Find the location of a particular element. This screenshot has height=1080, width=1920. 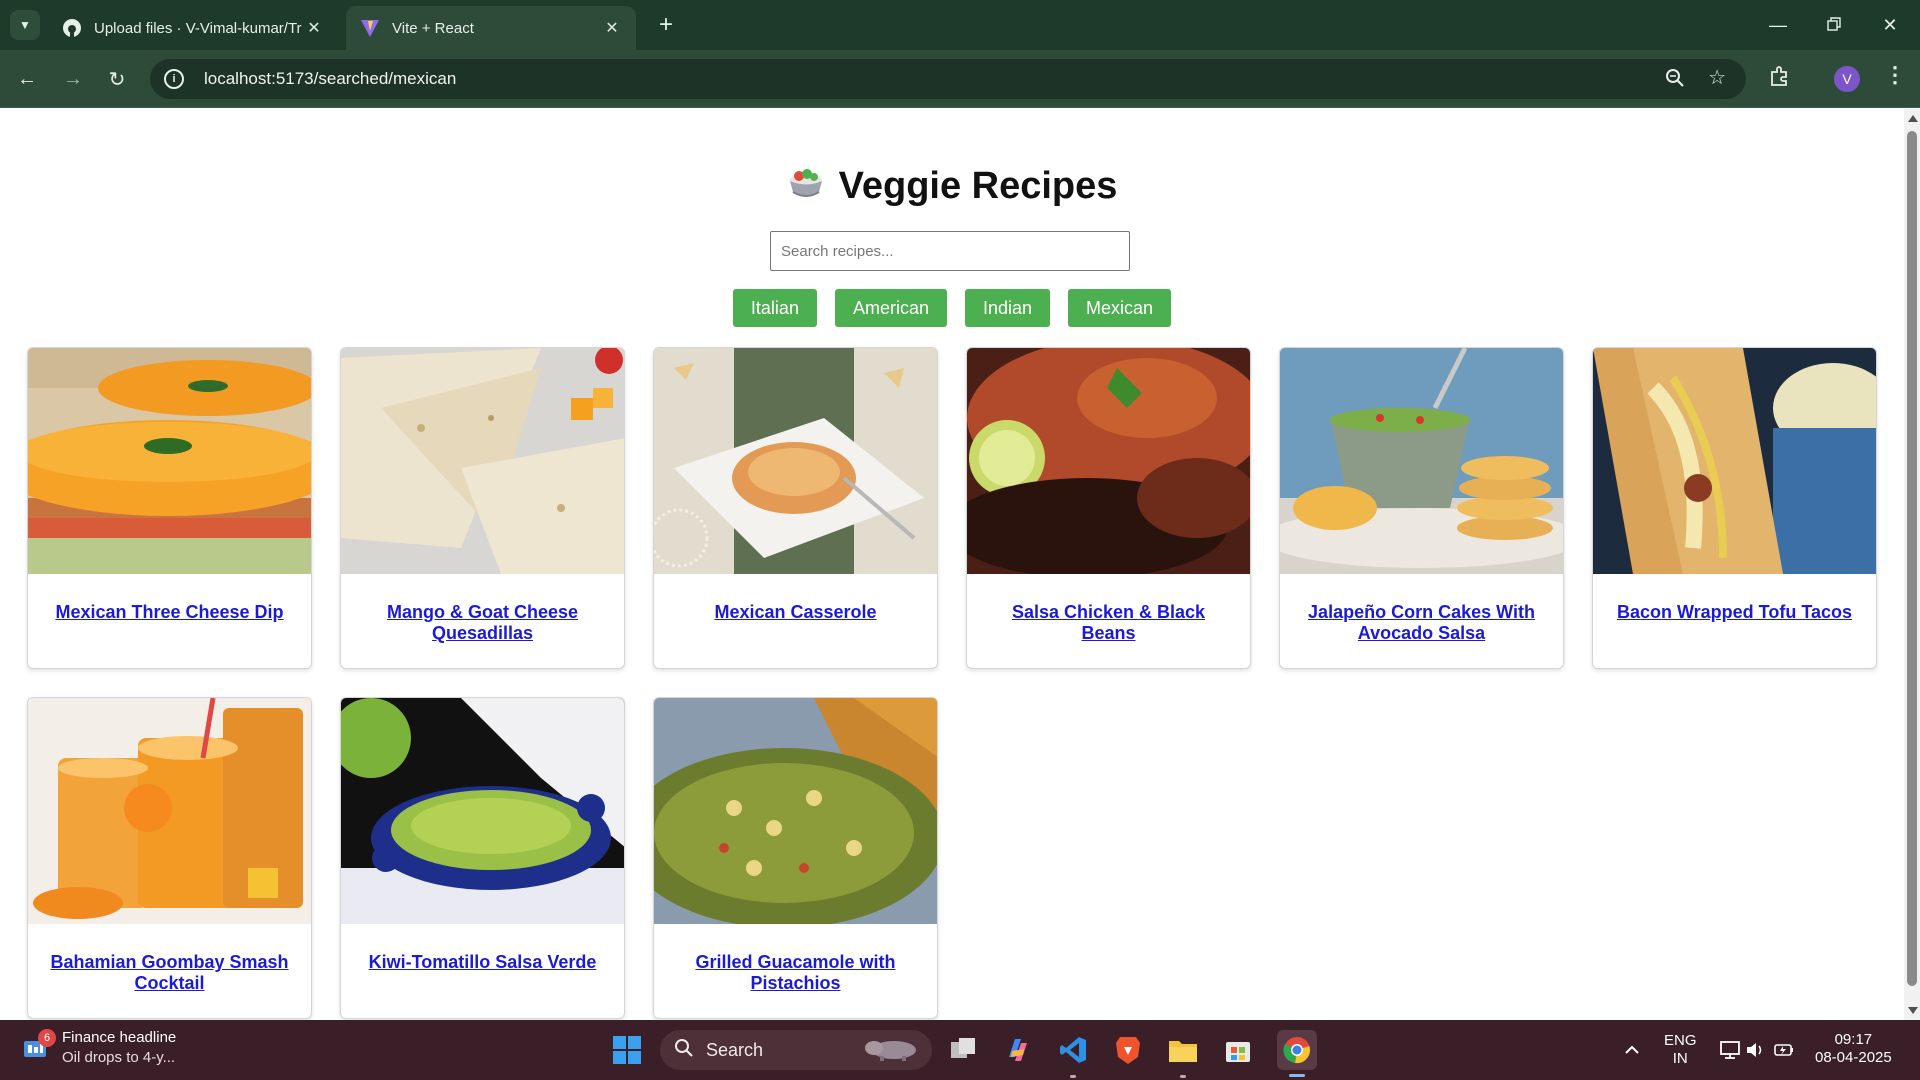

news-widget-icon: 6 is located at coordinates (39, 1045).